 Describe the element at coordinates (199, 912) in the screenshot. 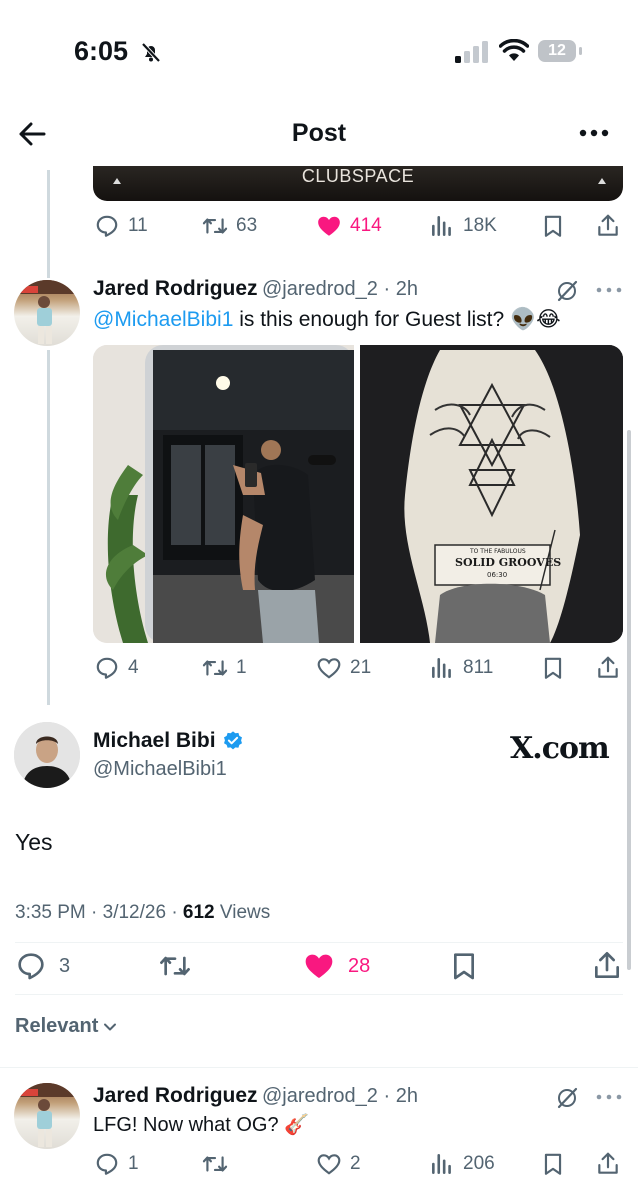

I see `views-number: 612` at that location.